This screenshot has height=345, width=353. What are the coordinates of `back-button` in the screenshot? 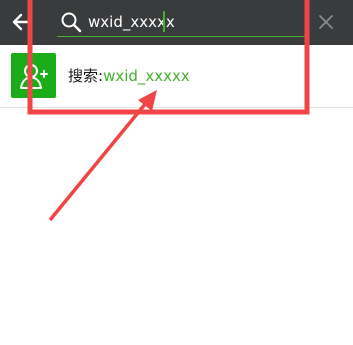 It's located at (22, 22).